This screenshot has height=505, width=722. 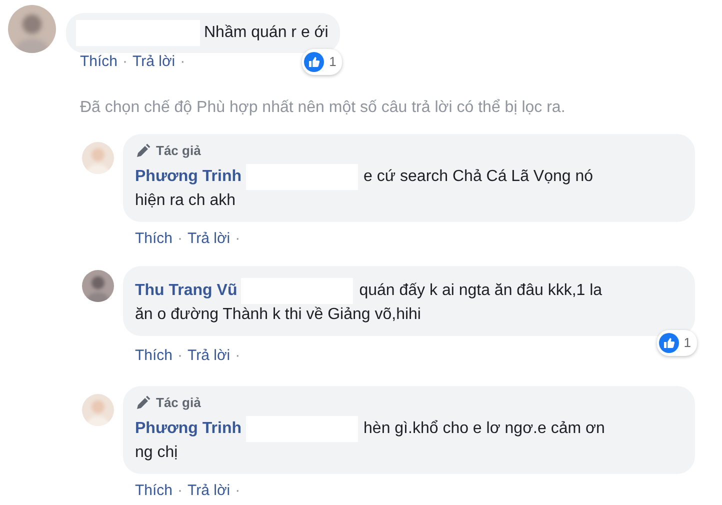 I want to click on author-name: Thu Trang Vũ, so click(x=186, y=291).